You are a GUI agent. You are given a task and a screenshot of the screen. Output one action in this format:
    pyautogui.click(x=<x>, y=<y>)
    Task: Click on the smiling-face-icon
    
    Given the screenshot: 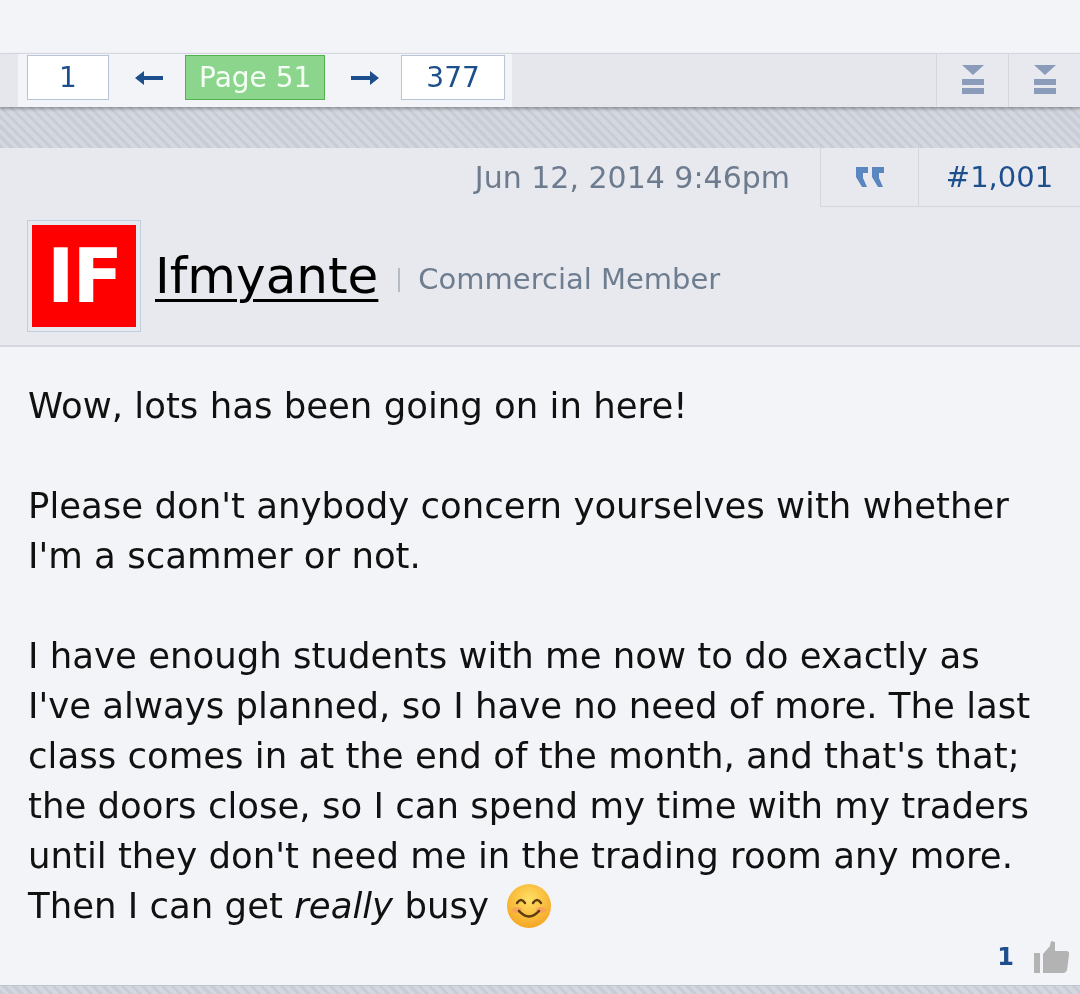 What is the action you would take?
    pyautogui.click(x=528, y=905)
    